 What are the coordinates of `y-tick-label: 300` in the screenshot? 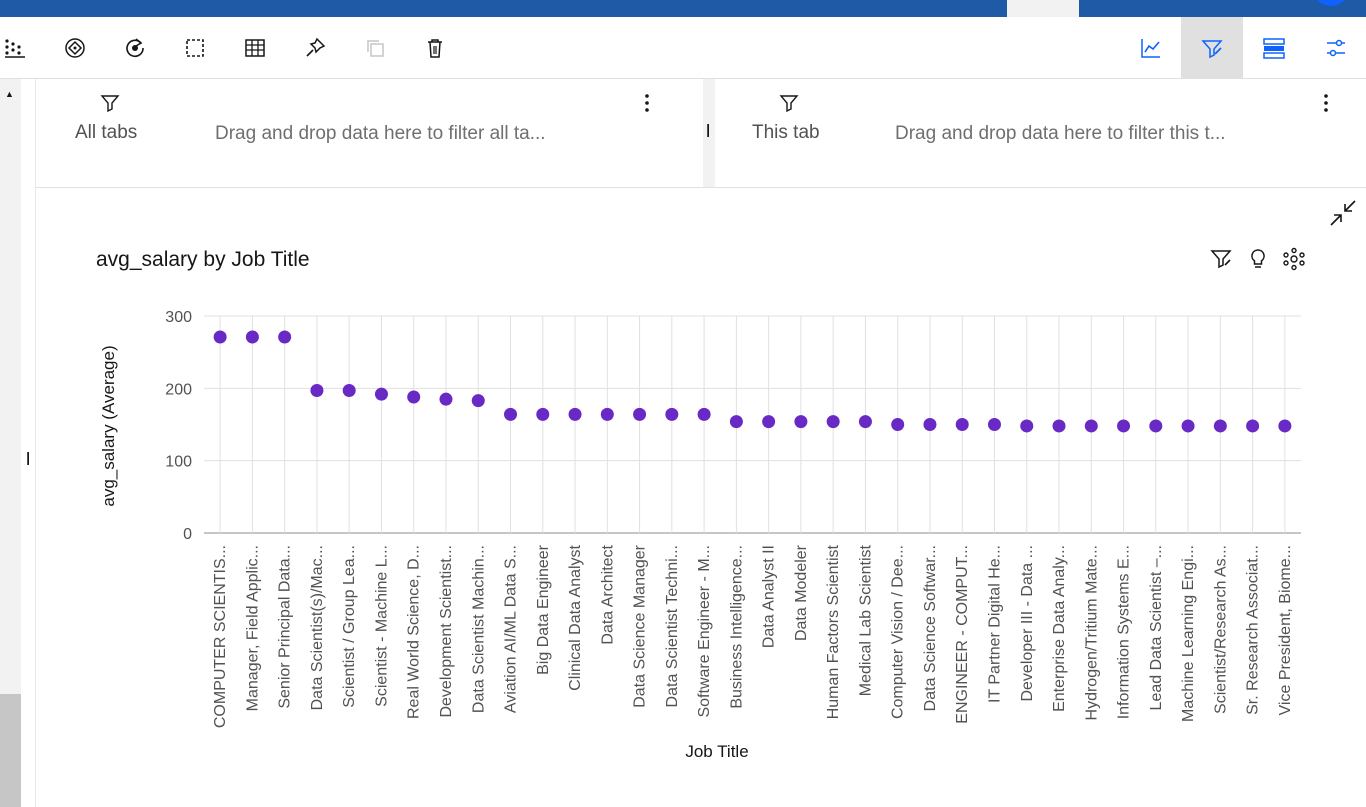 It's located at (178, 317).